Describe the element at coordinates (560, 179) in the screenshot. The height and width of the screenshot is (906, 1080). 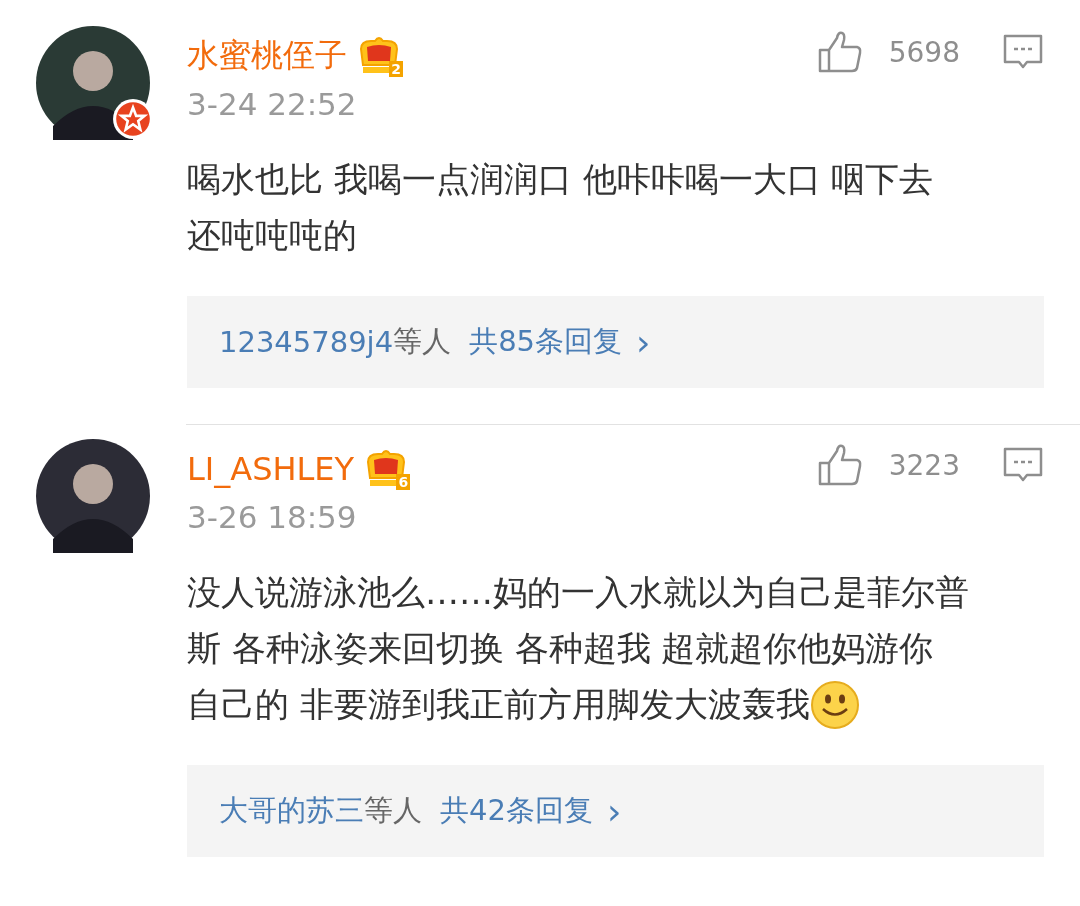
I see `comment-text: 喝水也比 我喝一点润润口 他咔咔喝一大口 咽下去` at that location.